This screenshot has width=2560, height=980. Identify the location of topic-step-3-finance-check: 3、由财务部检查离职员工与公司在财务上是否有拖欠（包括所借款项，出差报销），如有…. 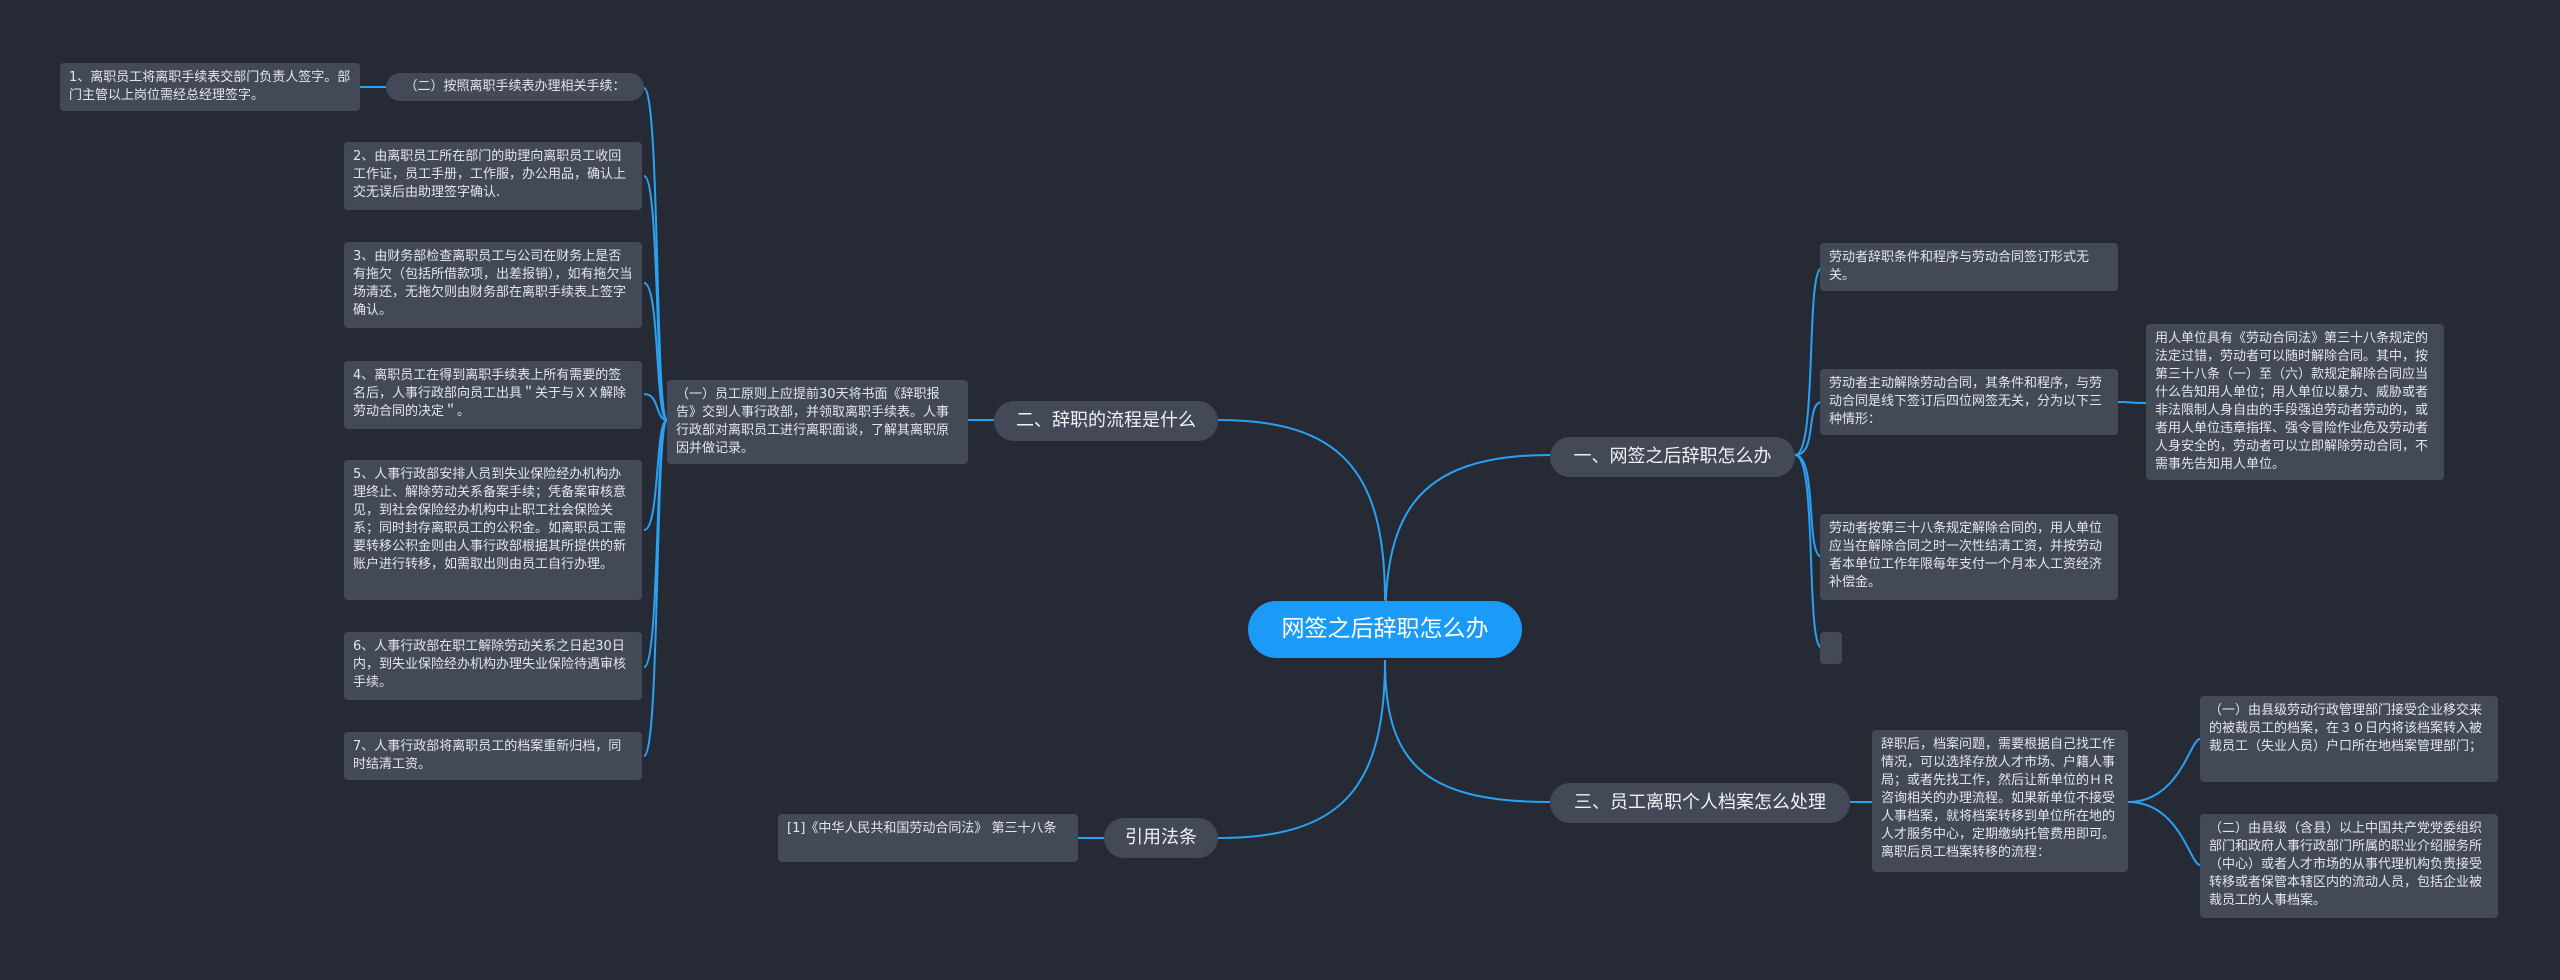
(493, 285).